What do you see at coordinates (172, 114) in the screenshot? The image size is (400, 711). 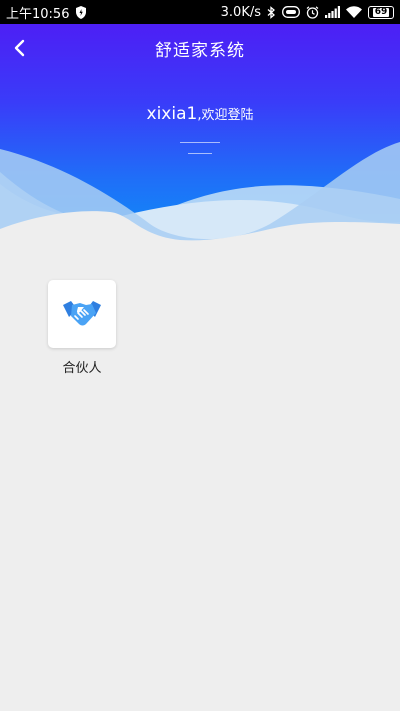 I see `username: xixia1` at bounding box center [172, 114].